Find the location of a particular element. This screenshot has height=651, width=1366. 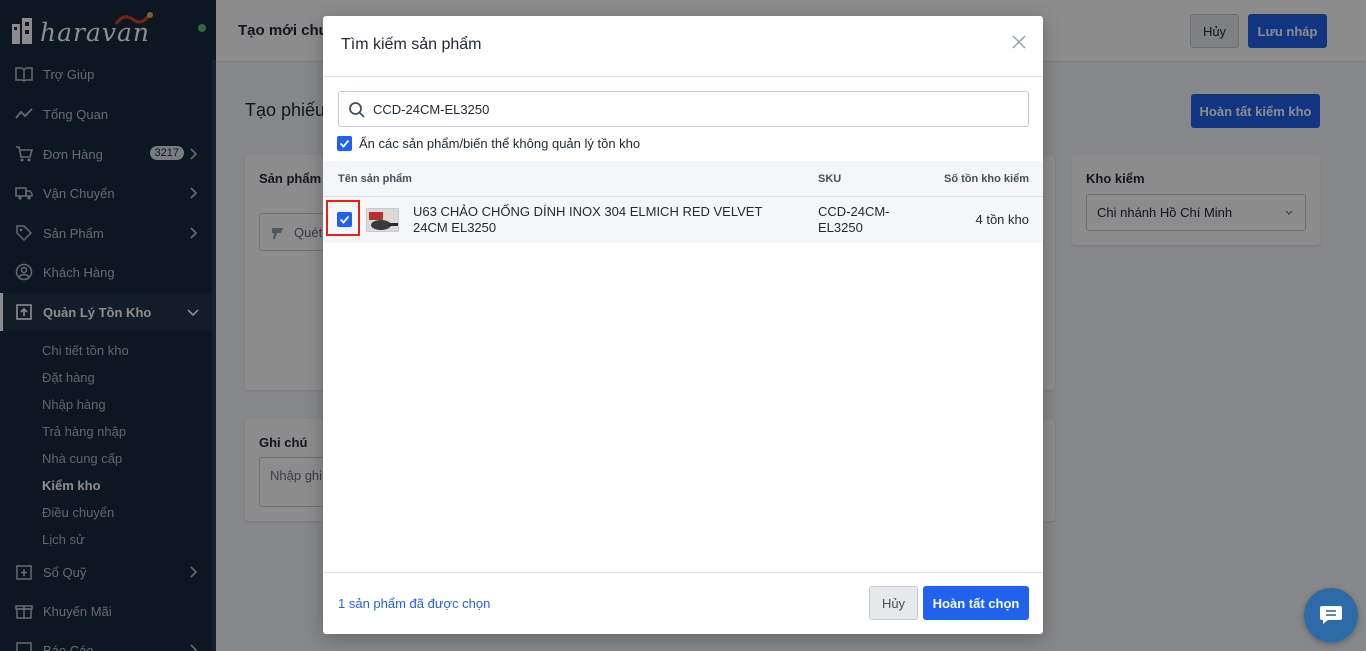

product-search-input is located at coordinates (693, 109).